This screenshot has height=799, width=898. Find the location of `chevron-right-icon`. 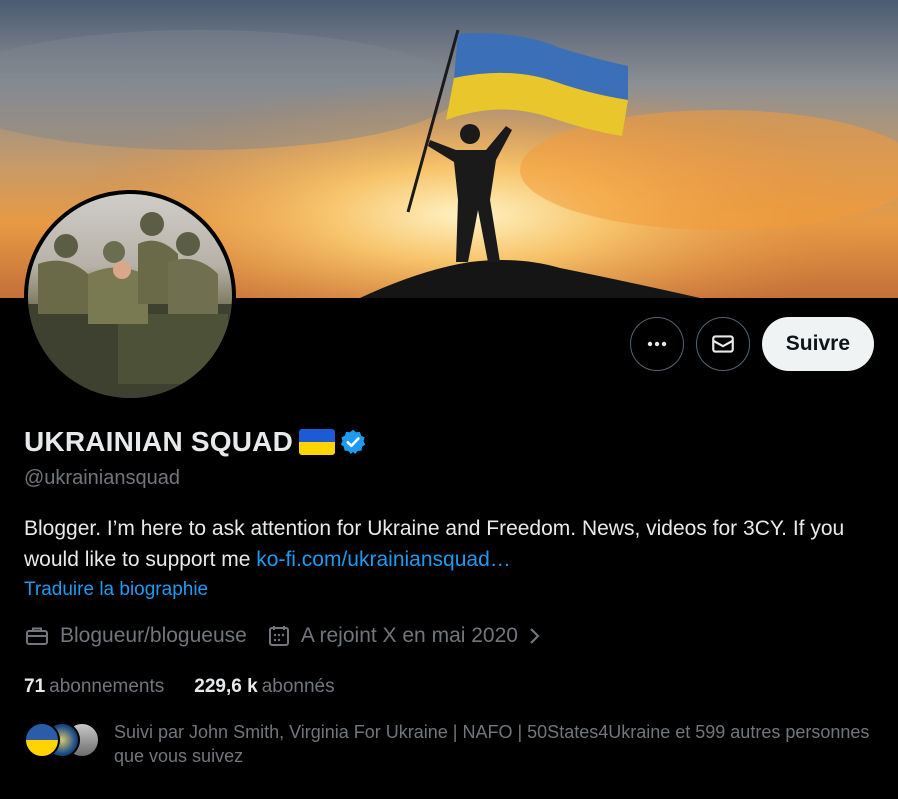

chevron-right-icon is located at coordinates (535, 636).